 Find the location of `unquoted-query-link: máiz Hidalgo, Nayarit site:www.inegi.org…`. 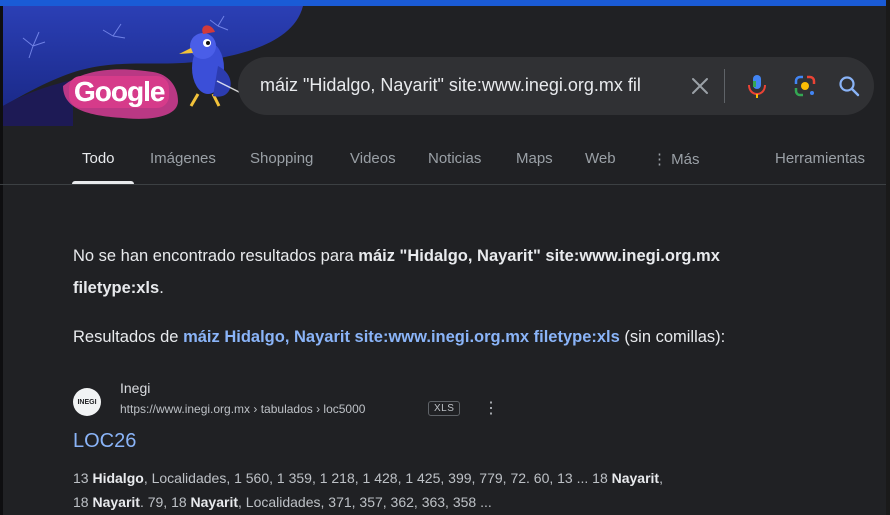

unquoted-query-link: máiz Hidalgo, Nayarit site:www.inegi.org… is located at coordinates (401, 337).